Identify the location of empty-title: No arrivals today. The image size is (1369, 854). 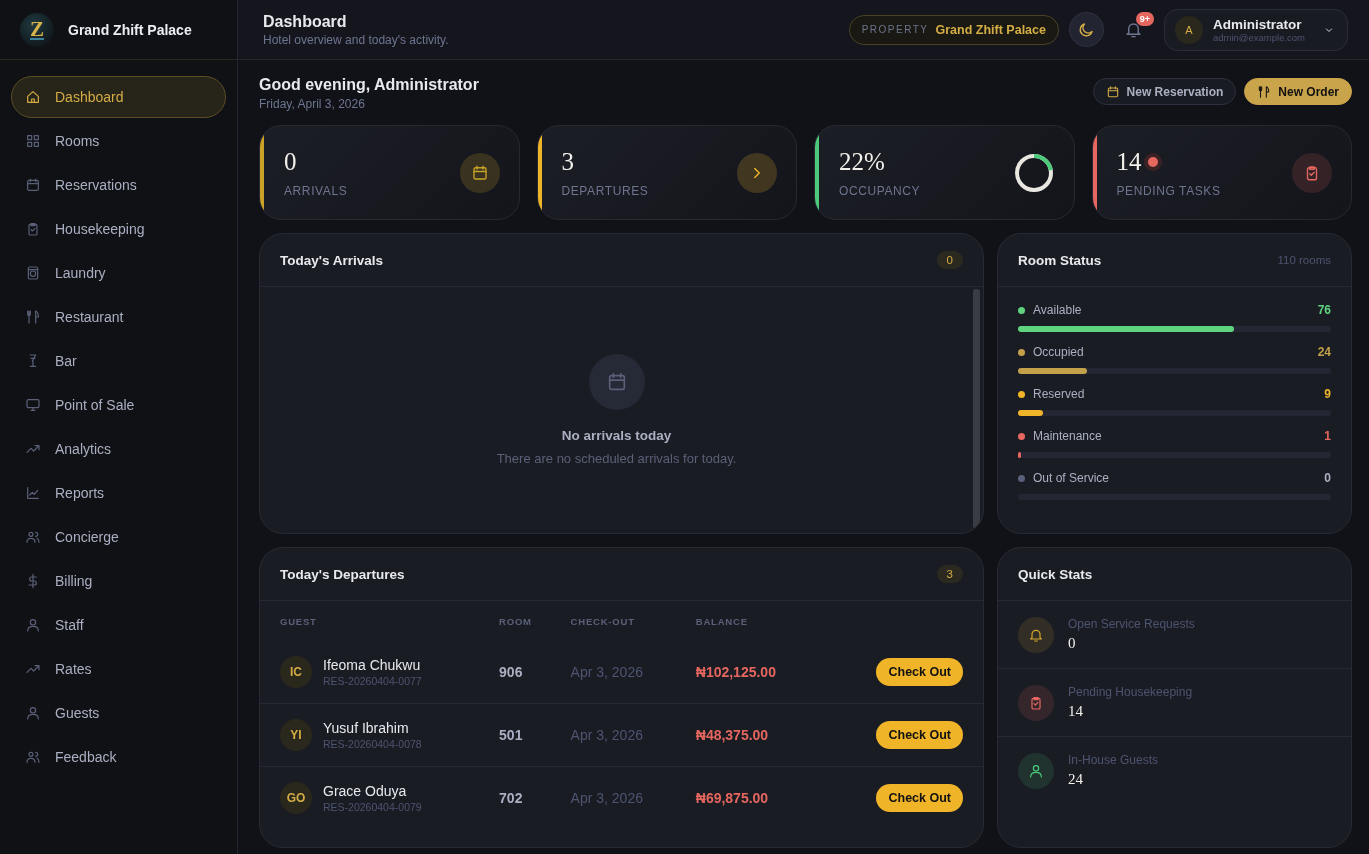
(616, 435).